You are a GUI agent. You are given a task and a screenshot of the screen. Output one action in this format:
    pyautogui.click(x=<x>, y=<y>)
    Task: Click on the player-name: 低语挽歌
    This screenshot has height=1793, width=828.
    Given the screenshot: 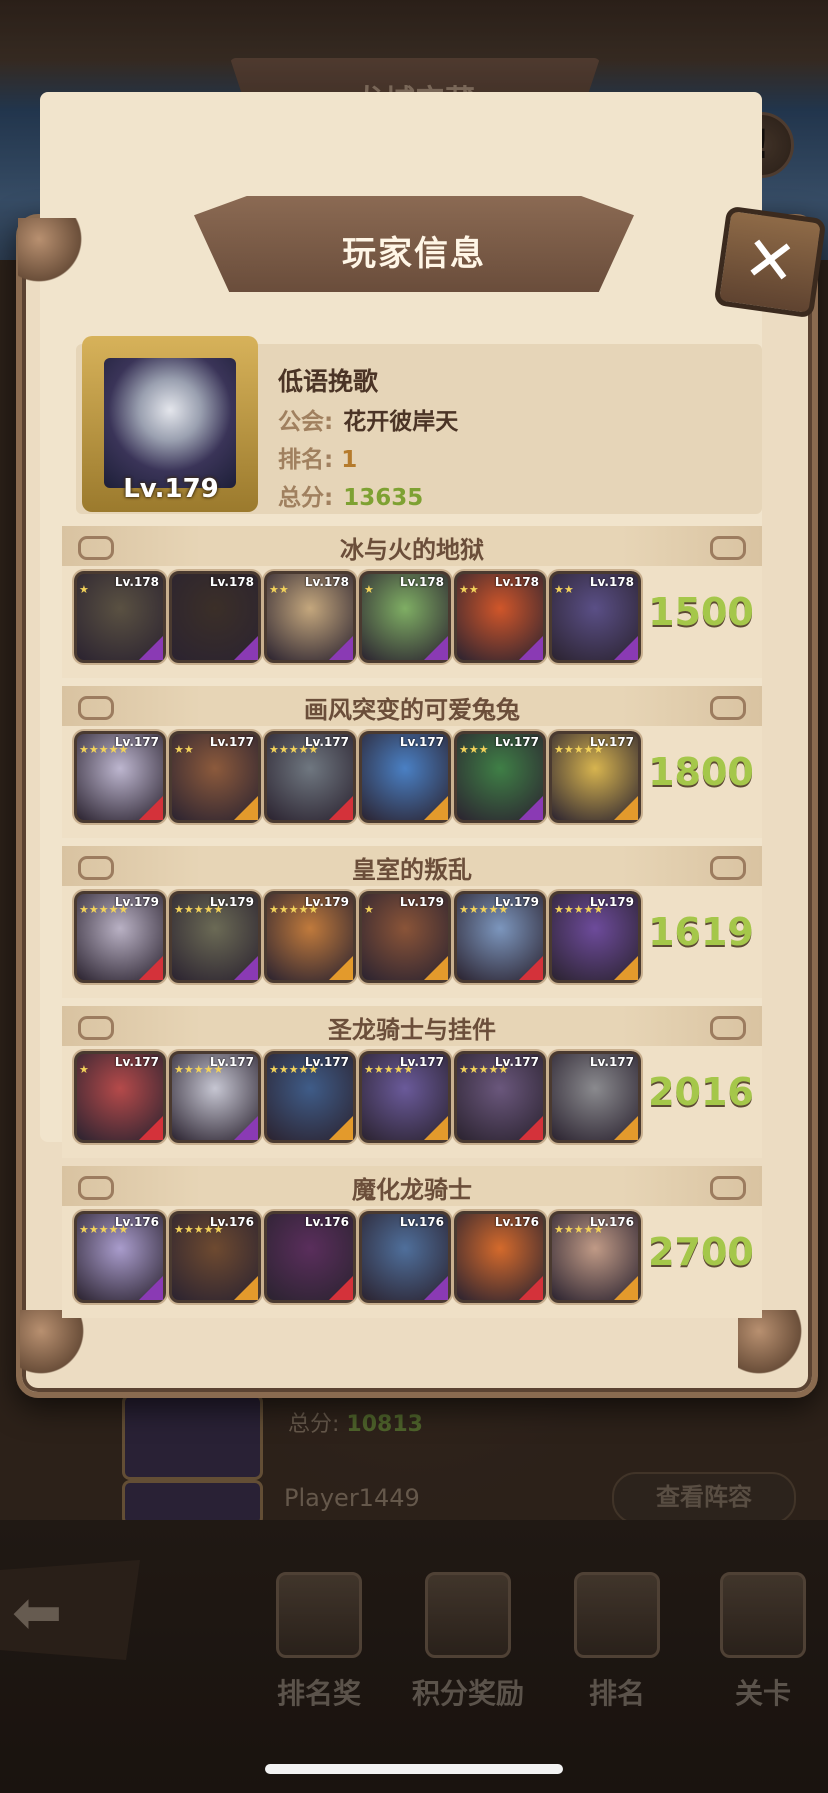 What is the action you would take?
    pyautogui.click(x=328, y=381)
    